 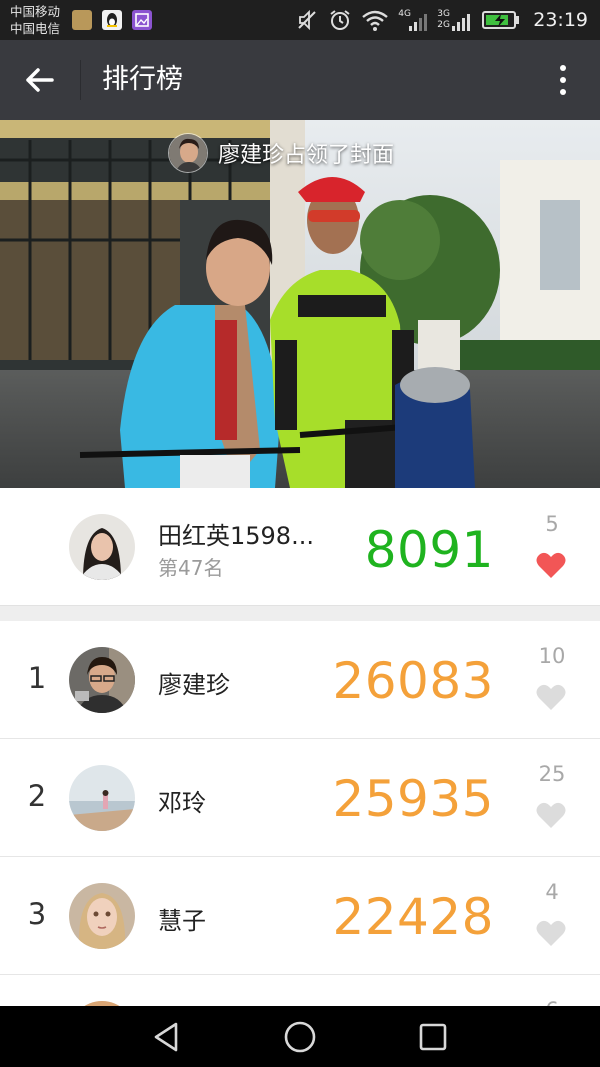 I want to click on status-bar: 中国移动 中国电信 4G 3G 2G 23:19, so click(x=300, y=20).